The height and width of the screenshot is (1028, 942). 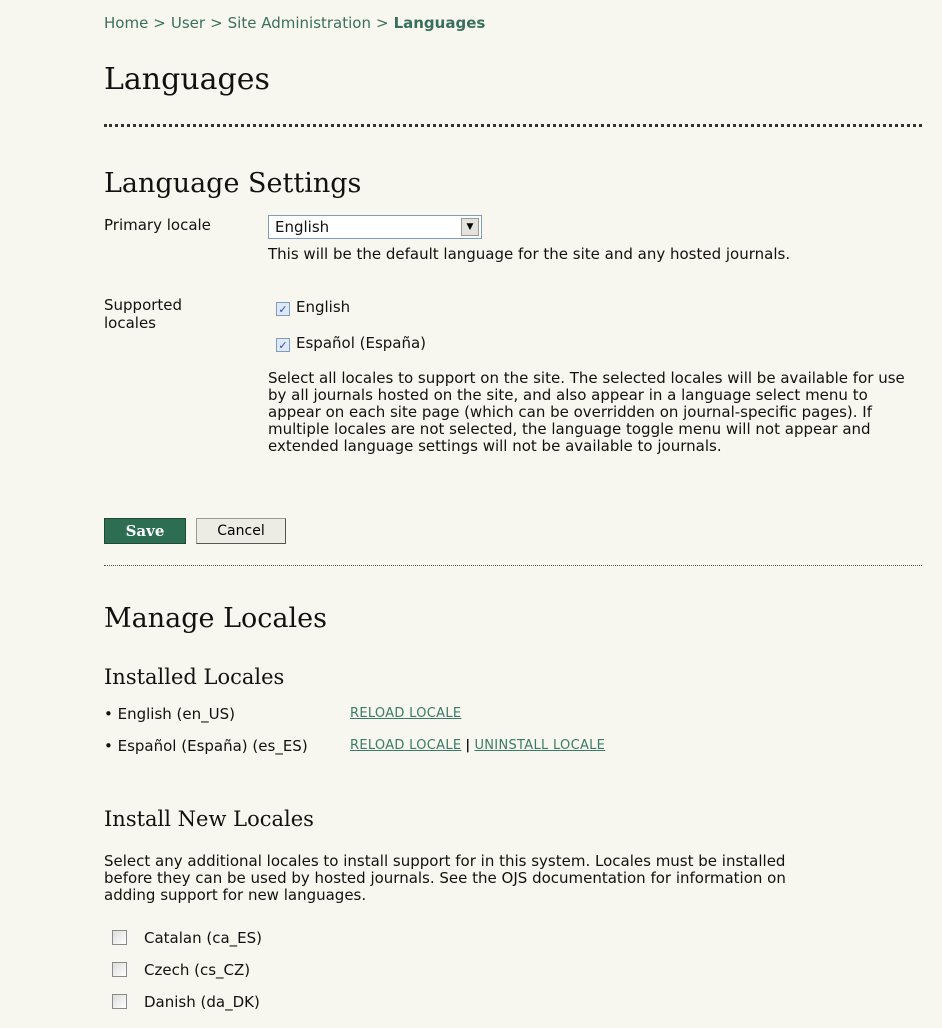 I want to click on supported-locales-label: Supported locales, so click(x=143, y=314).